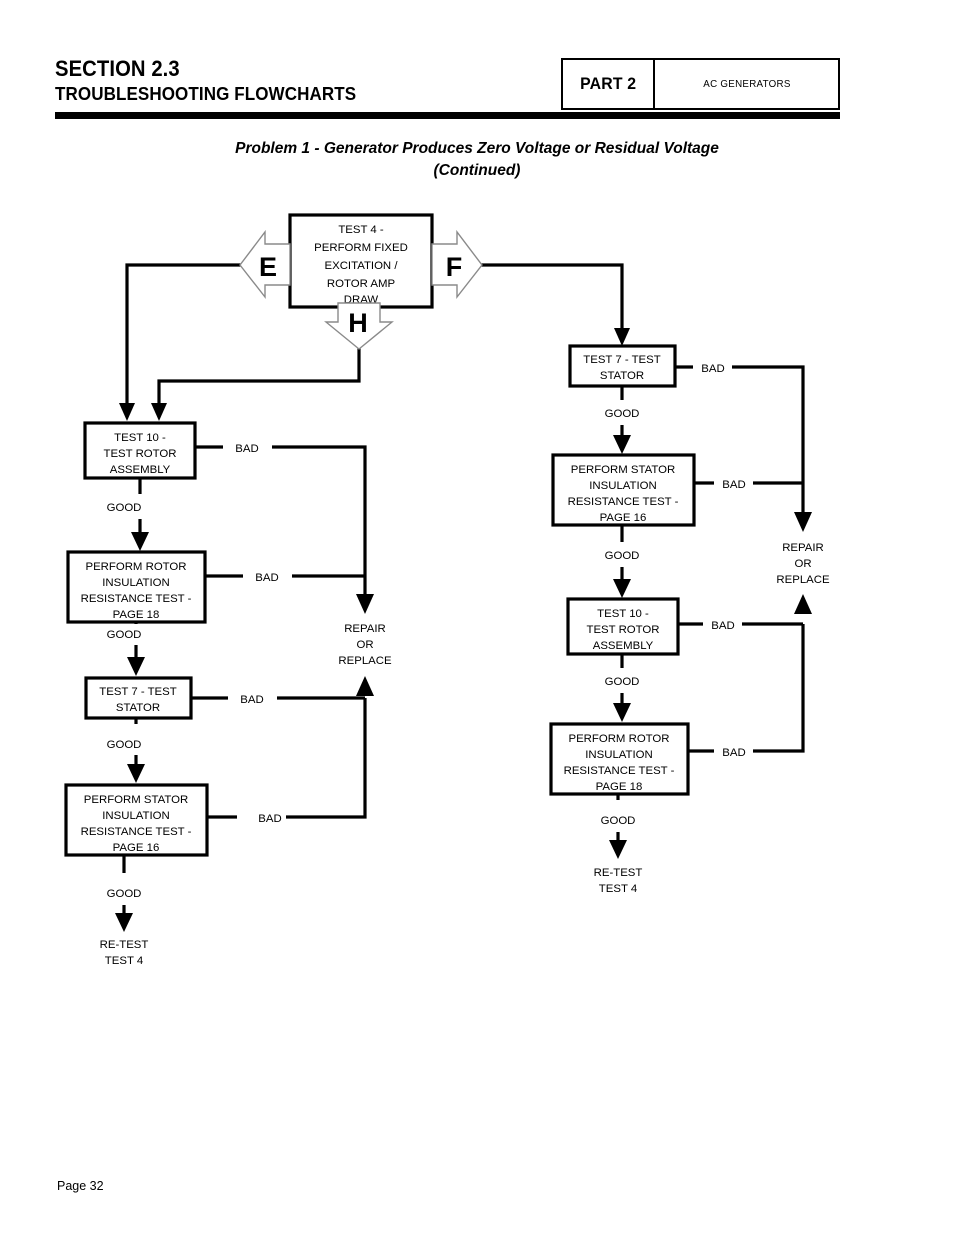  Describe the element at coordinates (136, 816) in the screenshot. I see `node-left-stator-ins-line2: INSULATION` at that location.